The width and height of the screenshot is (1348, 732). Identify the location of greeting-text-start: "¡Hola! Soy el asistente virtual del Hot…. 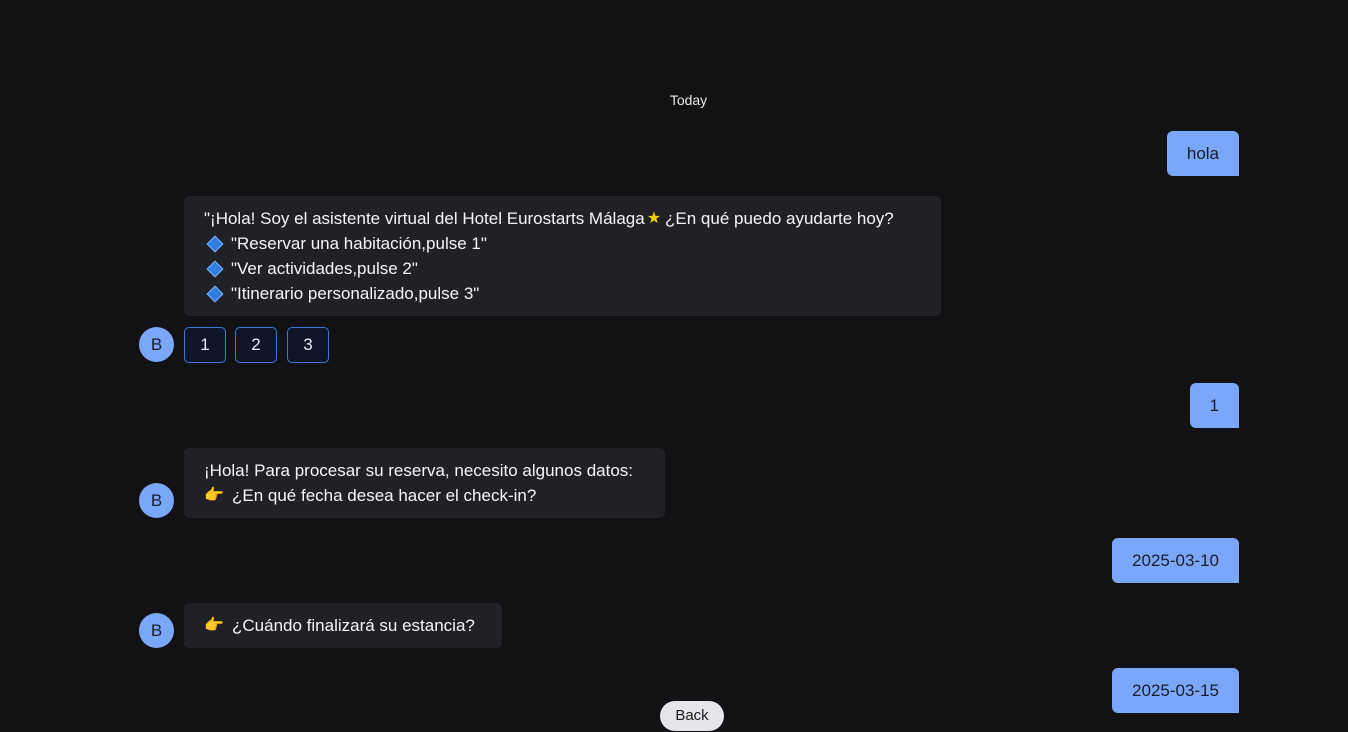
(424, 218).